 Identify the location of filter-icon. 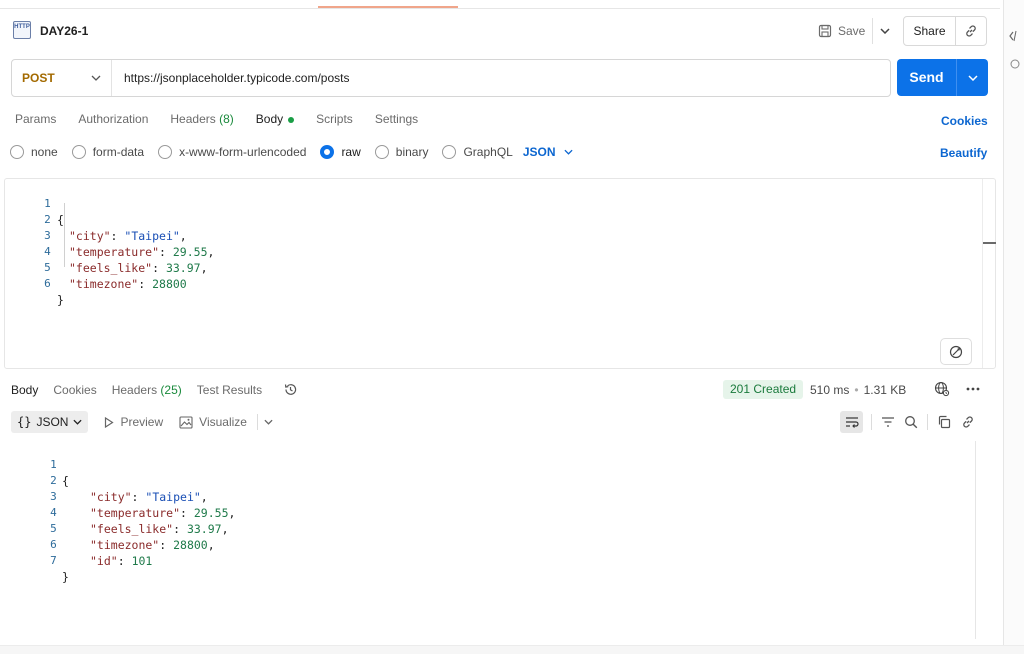
(888, 422).